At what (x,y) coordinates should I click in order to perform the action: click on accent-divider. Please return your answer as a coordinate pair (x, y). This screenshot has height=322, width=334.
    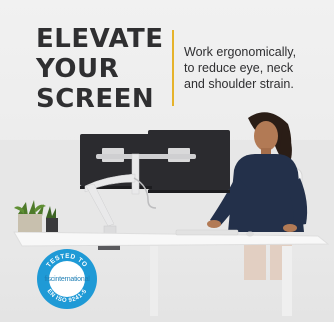
    Looking at the image, I should click on (173, 68).